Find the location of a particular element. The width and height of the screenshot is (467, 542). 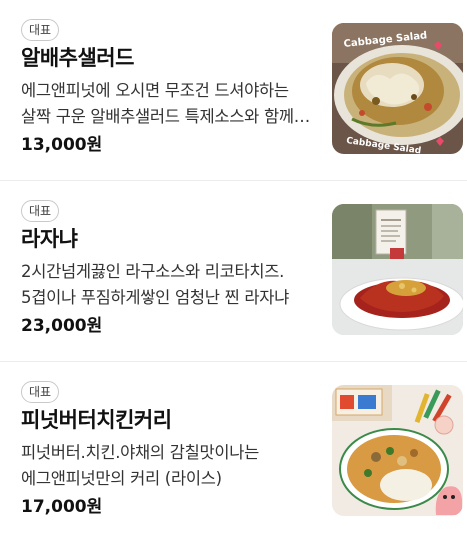

menu-description: 피넛버터.치킨.야채의 감칠맛이나는 에그앤피넛만의 커리 (라이스) is located at coordinates (140, 465).